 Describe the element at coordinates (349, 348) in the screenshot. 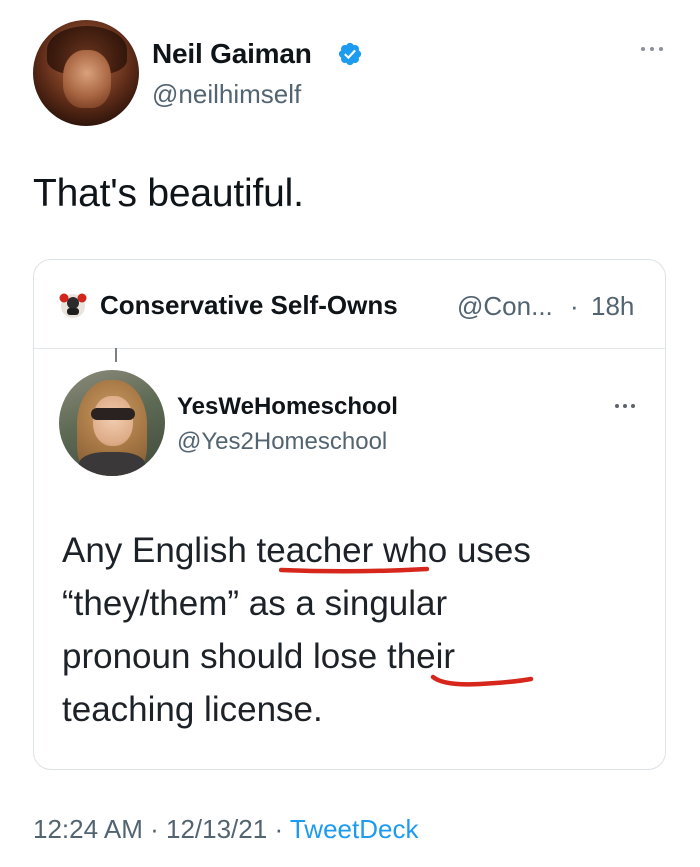

I see `quoted-header-divider` at that location.